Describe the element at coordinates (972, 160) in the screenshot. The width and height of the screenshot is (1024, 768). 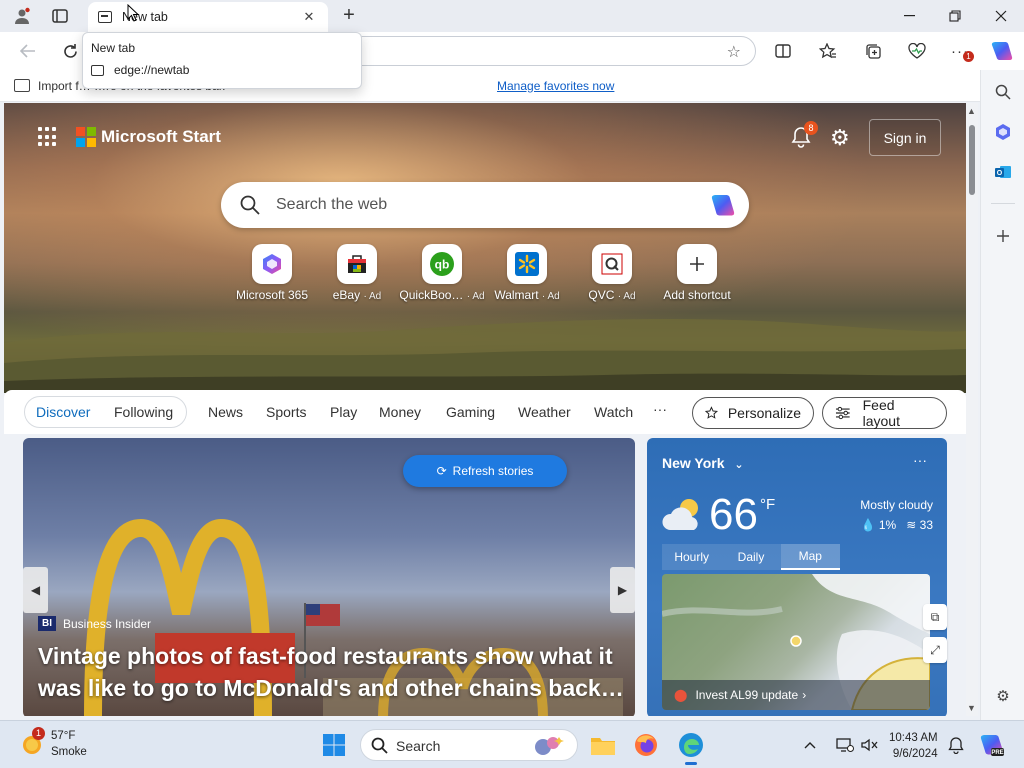
I see `scrollbar-thumb` at that location.